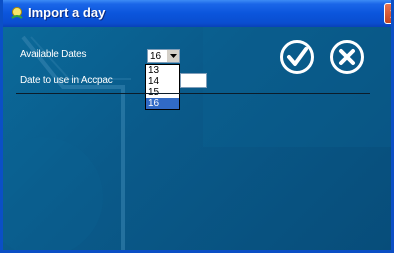 The image size is (394, 253). Describe the element at coordinates (67, 12) in the screenshot. I see `window-title: Import a day` at that location.